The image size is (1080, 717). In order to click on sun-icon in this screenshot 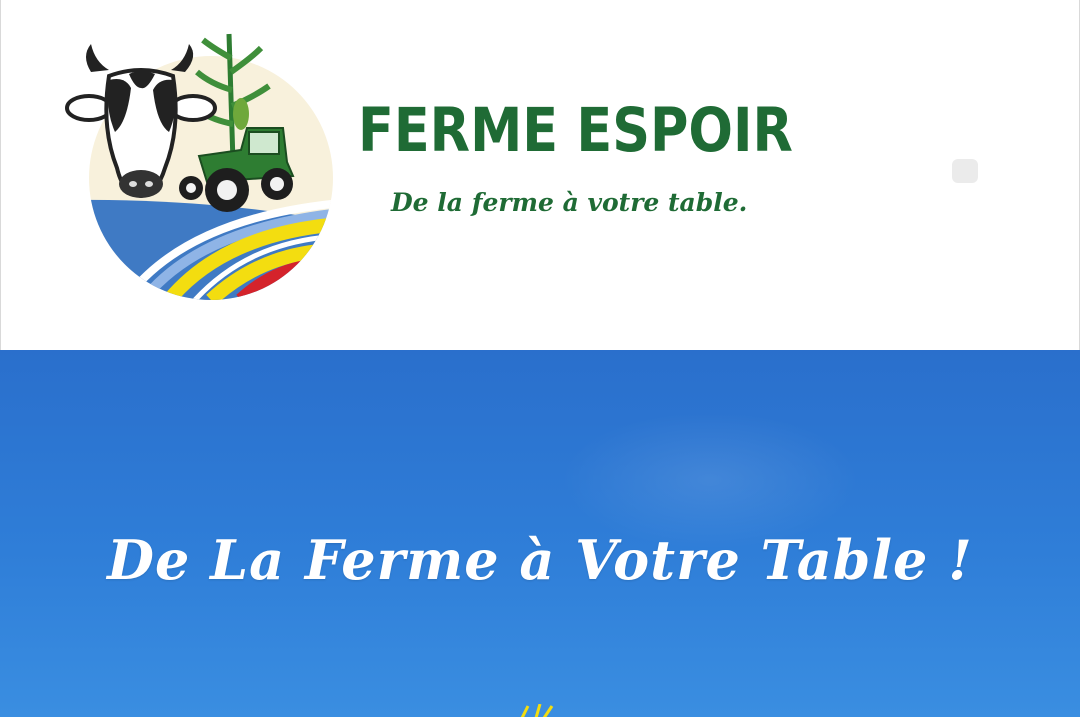, I will do `click(537, 710)`.